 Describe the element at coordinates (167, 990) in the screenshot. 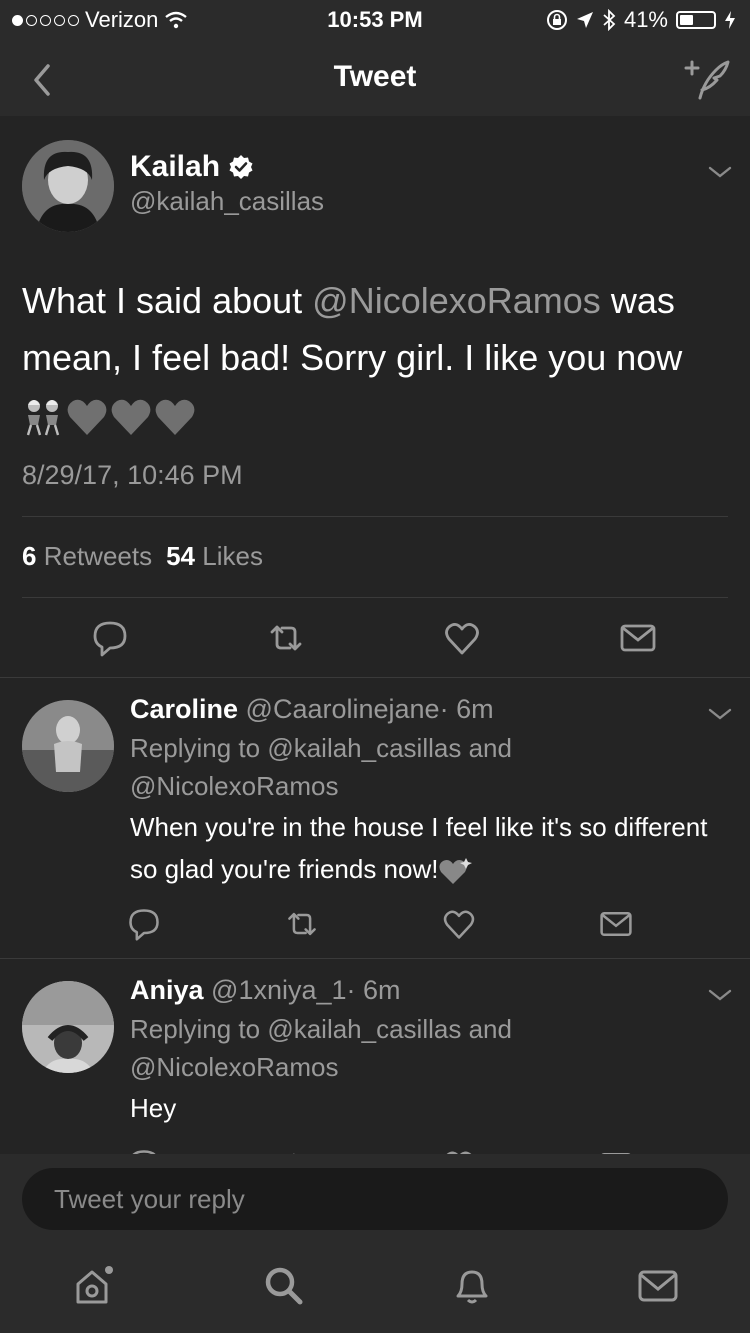

I see `reply-author-name: Aniya` at that location.